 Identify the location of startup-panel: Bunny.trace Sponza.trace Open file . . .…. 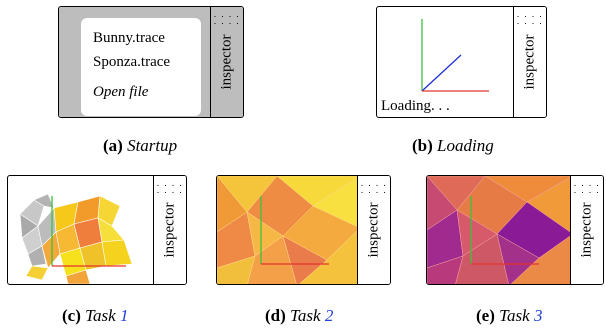
(151, 62).